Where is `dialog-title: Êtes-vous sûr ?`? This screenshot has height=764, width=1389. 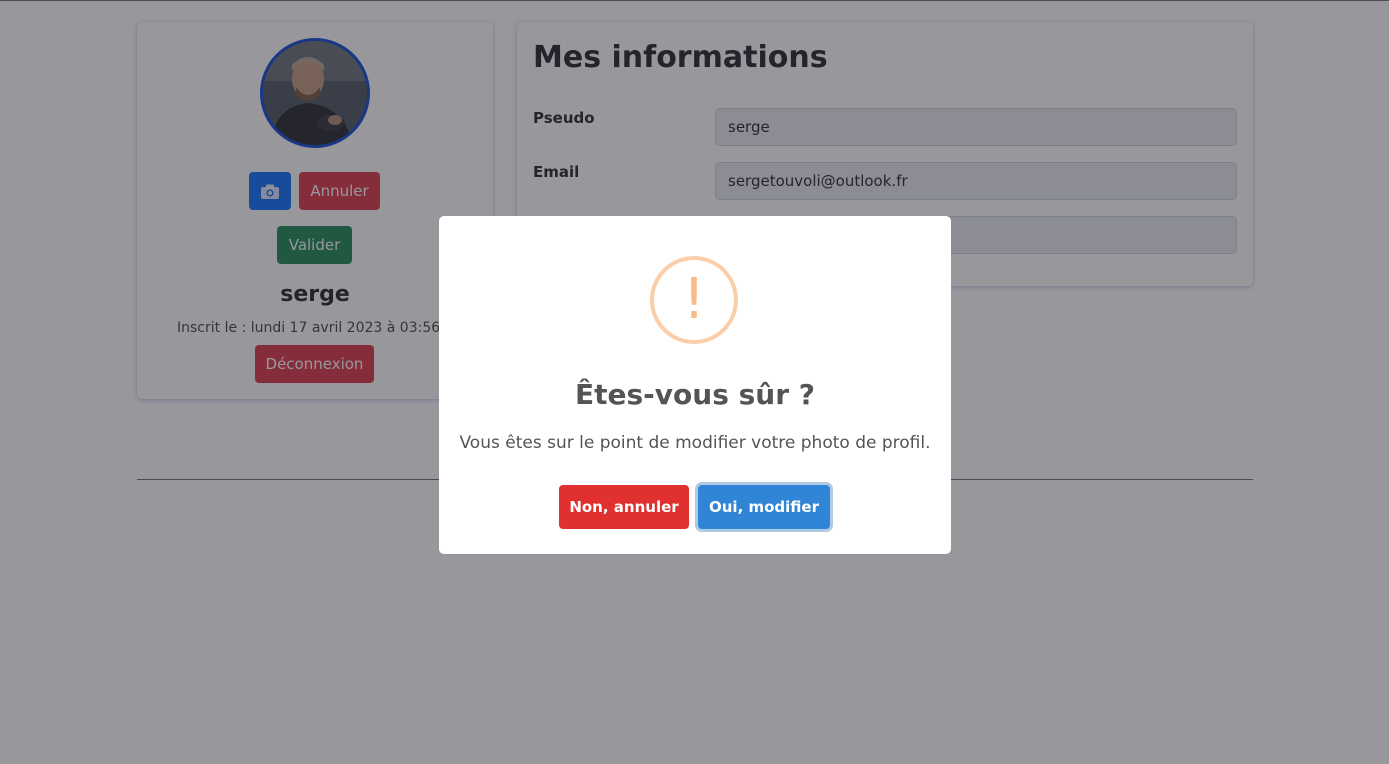 dialog-title: Êtes-vous sûr ? is located at coordinates (695, 394).